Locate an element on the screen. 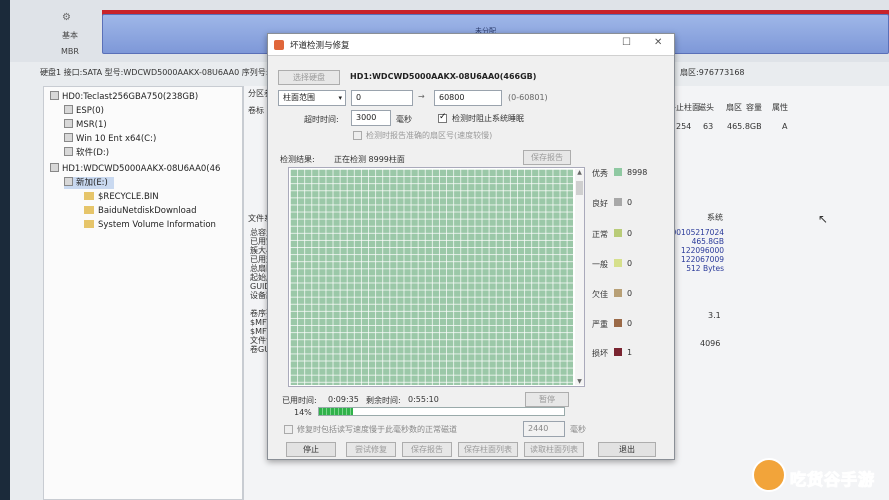 This screenshot has height=500, width=889. pause-button: 暂停 is located at coordinates (547, 399).